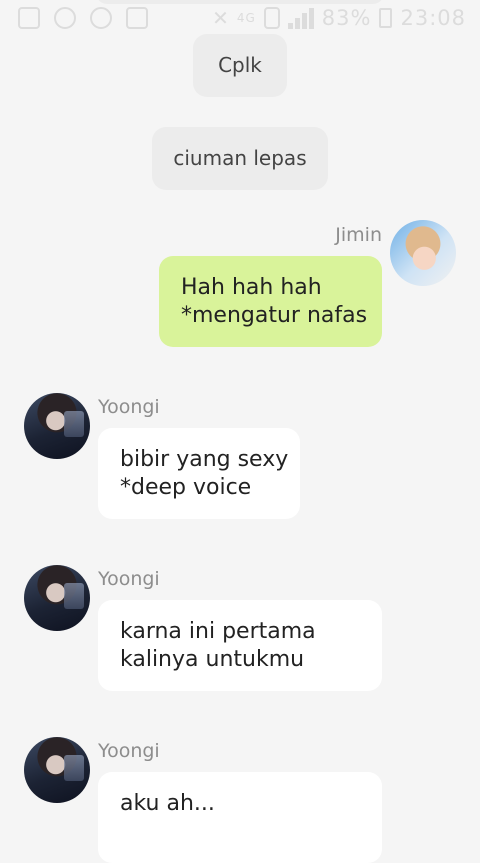  Describe the element at coordinates (65, 18) in the screenshot. I see `clock-icon` at that location.